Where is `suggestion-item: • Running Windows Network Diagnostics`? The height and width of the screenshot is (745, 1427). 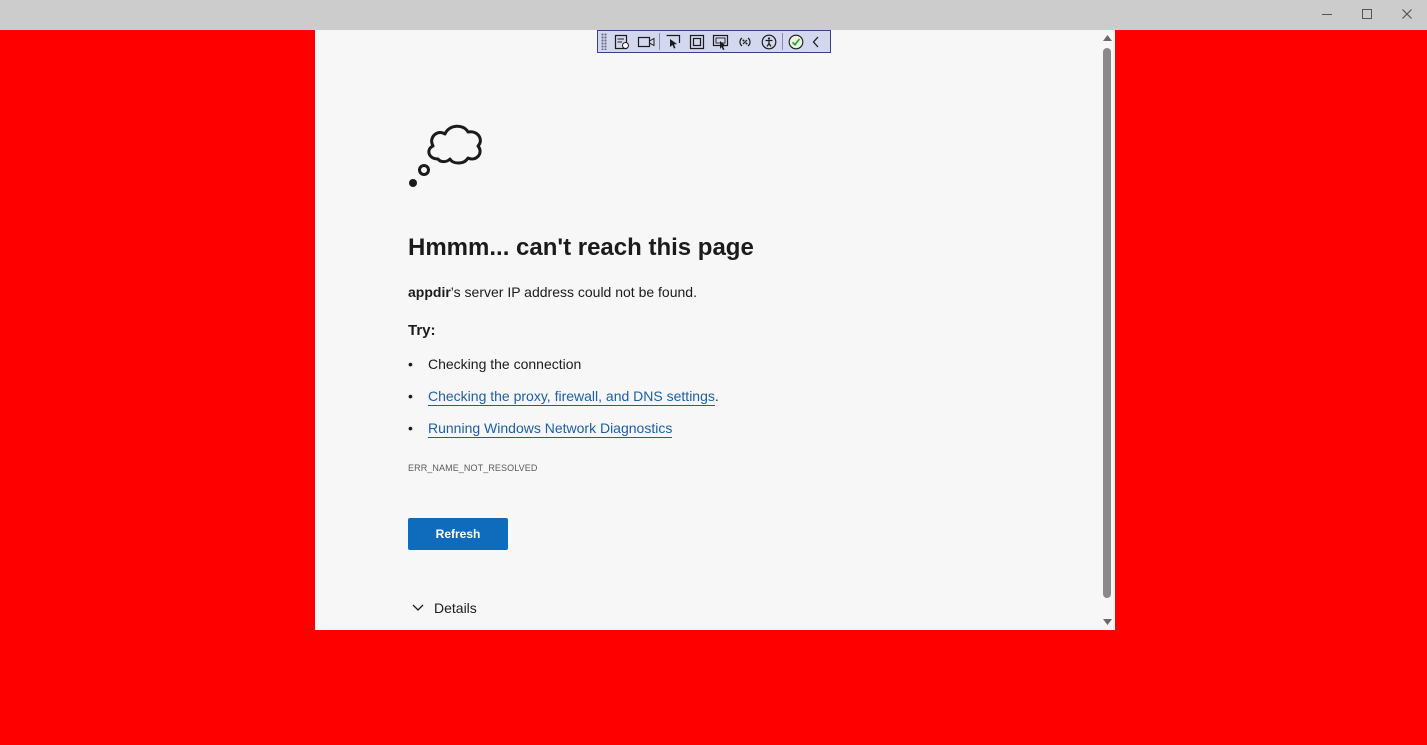 suggestion-item: • Running Windows Network Diagnostics is located at coordinates (540, 429).